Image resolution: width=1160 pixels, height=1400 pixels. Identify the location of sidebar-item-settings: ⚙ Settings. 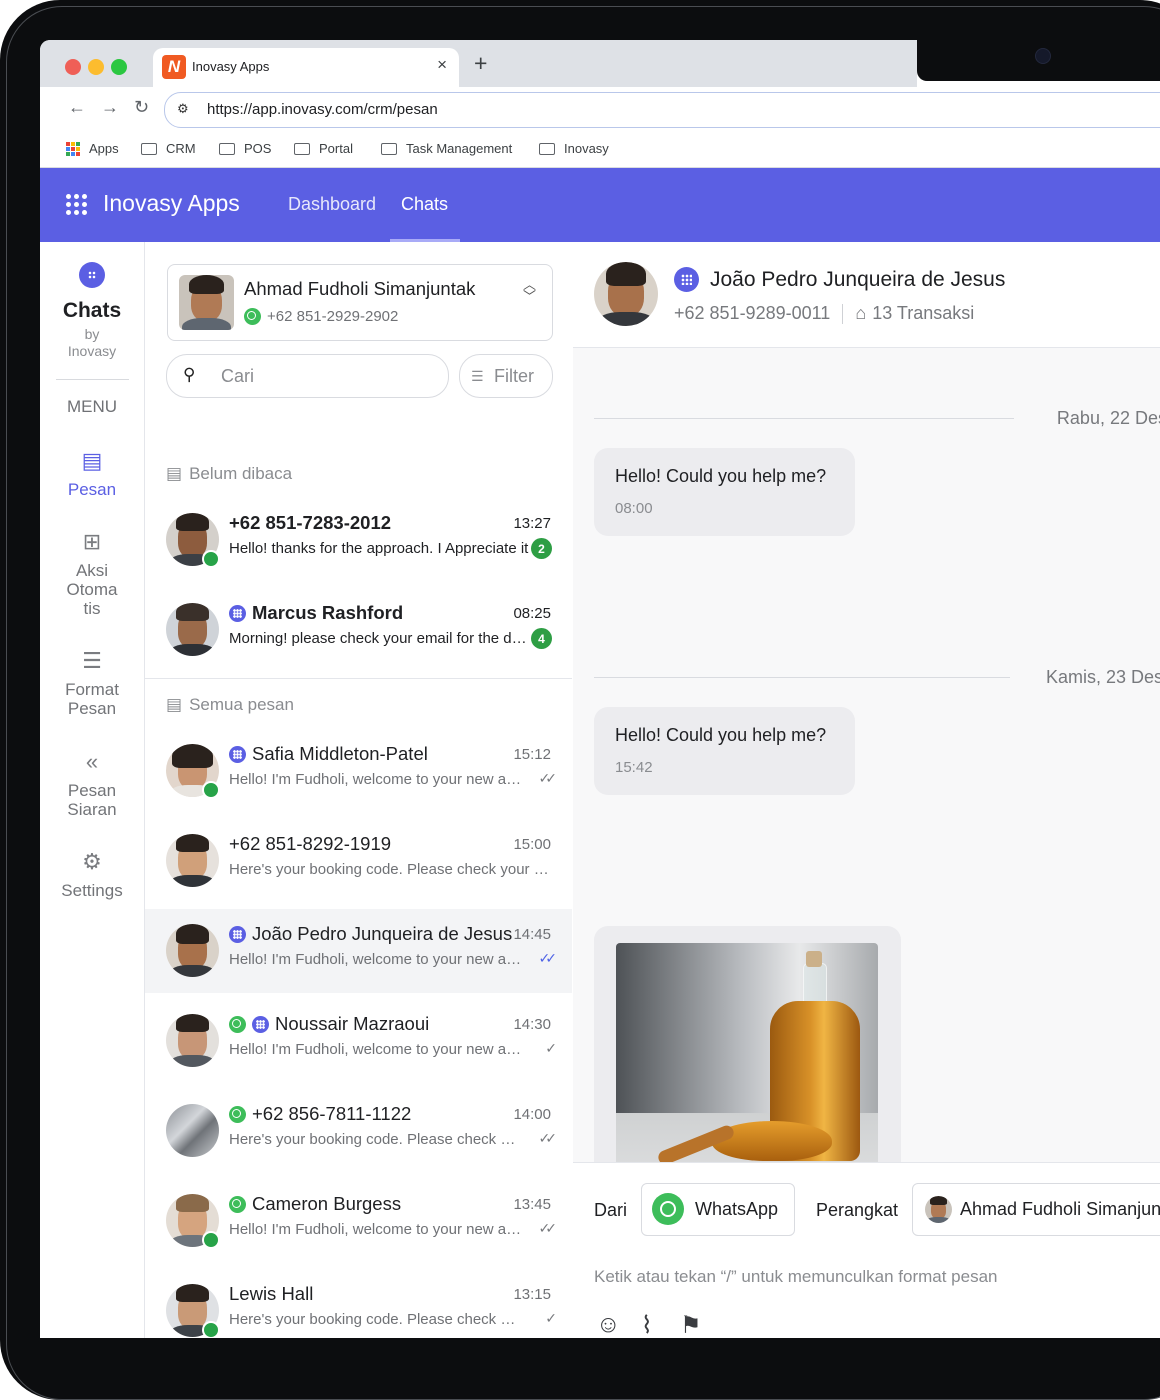
(92, 875).